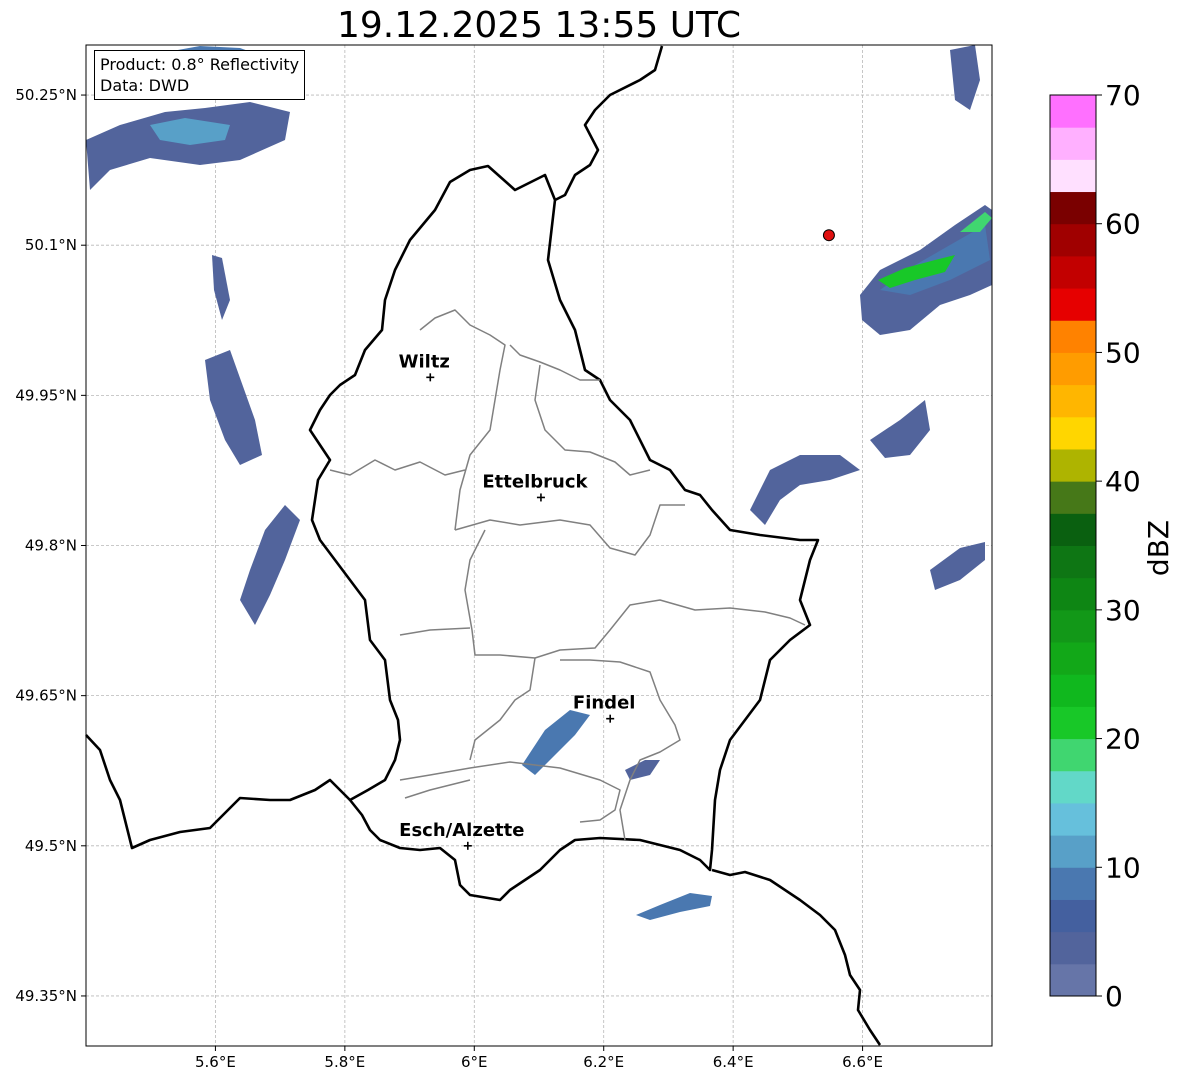  What do you see at coordinates (1112, 546) in the screenshot?
I see `colorbar: 0 10 20 30 40 50 60 70 dBZ` at bounding box center [1112, 546].